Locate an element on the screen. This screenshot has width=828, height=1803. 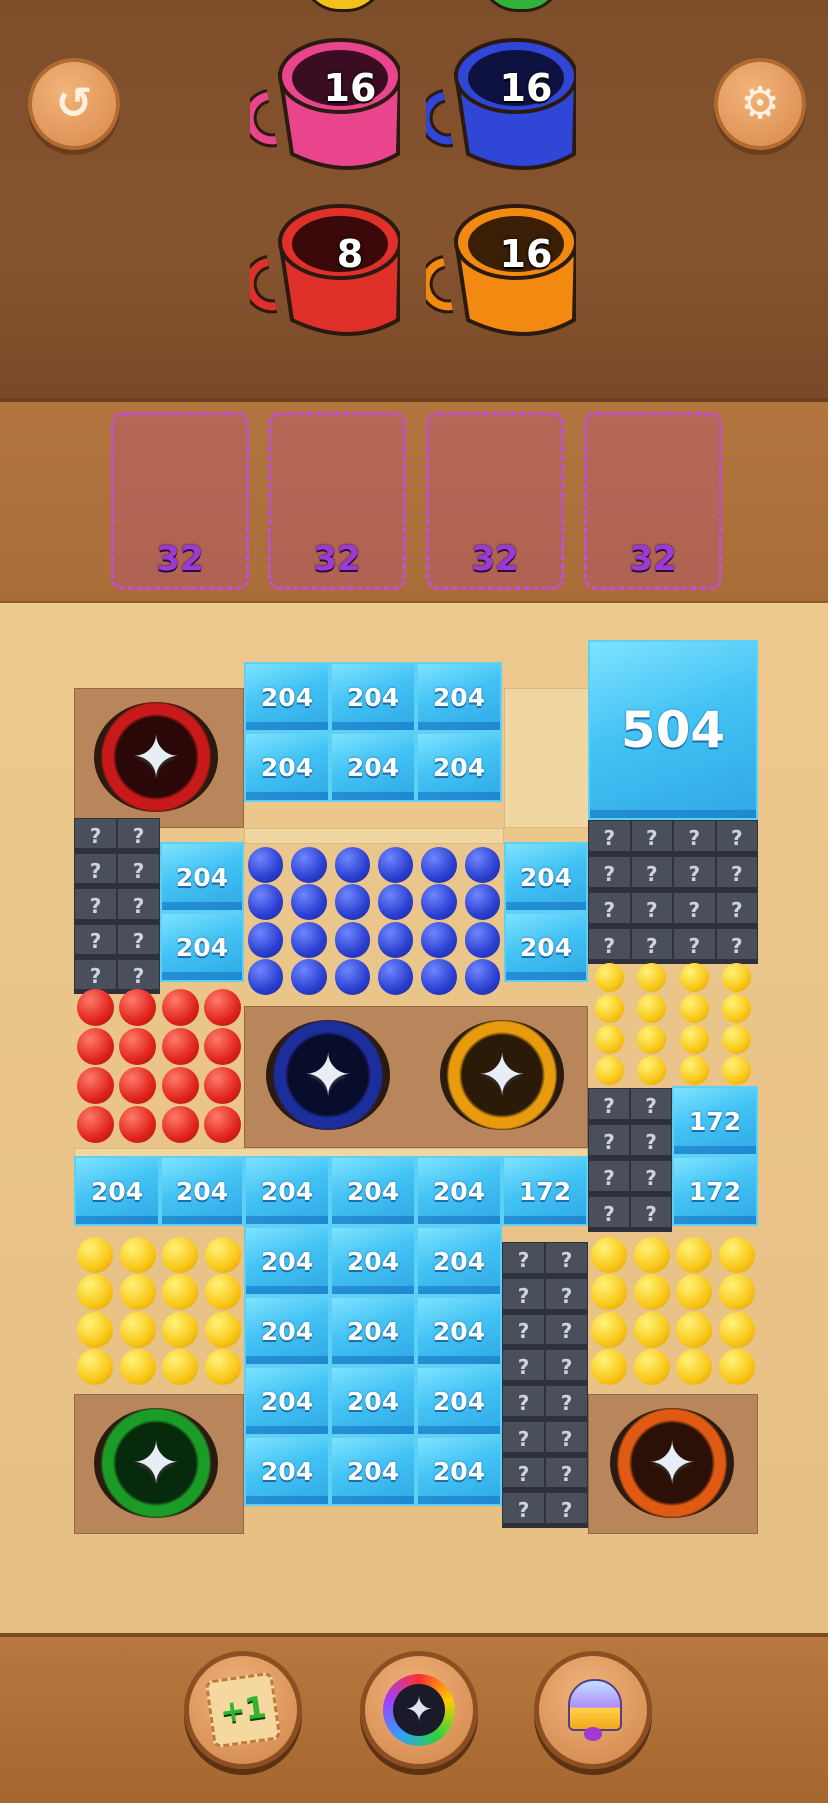
bell-tool is located at coordinates (593, 1710).